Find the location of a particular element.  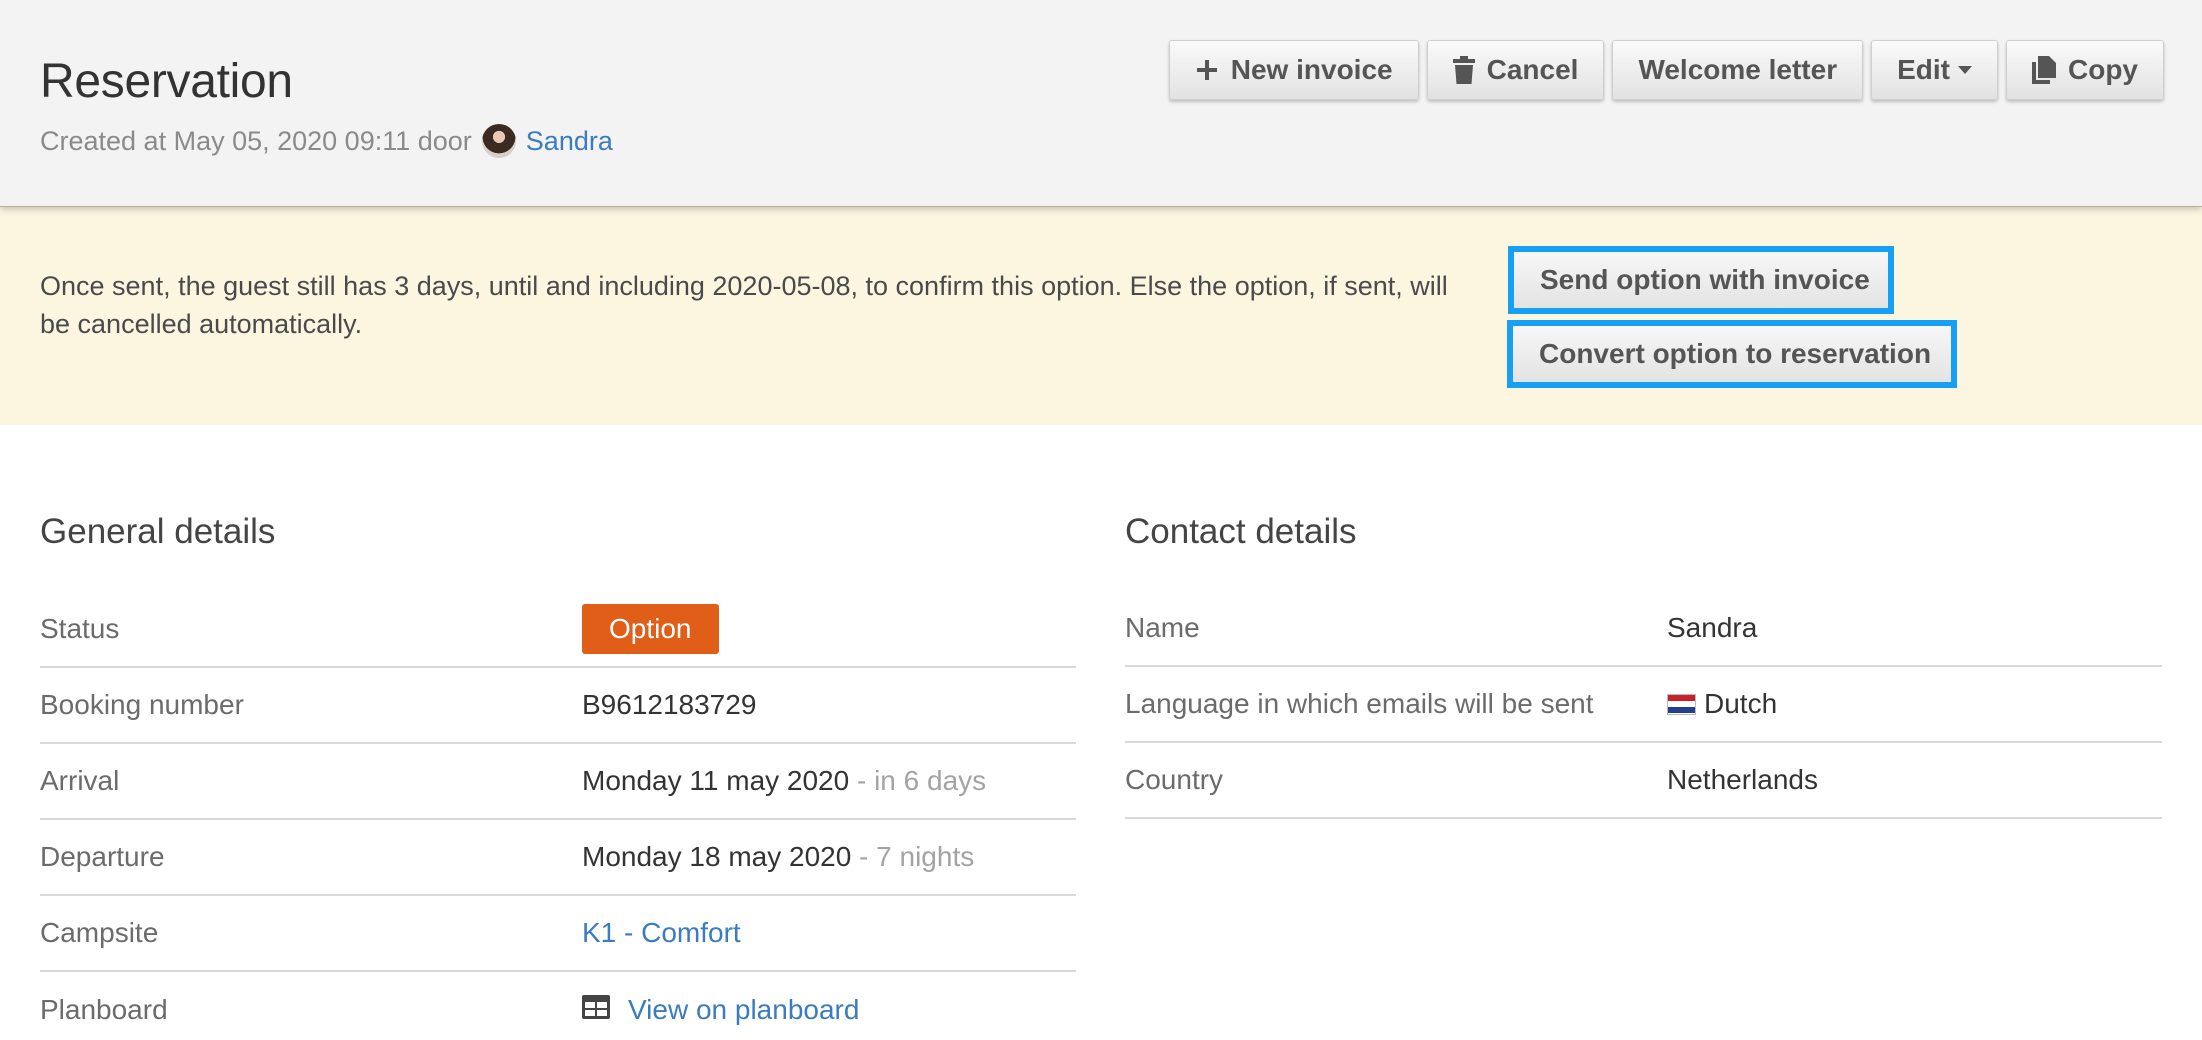

cancel-button: Cancel is located at coordinates (1515, 70).